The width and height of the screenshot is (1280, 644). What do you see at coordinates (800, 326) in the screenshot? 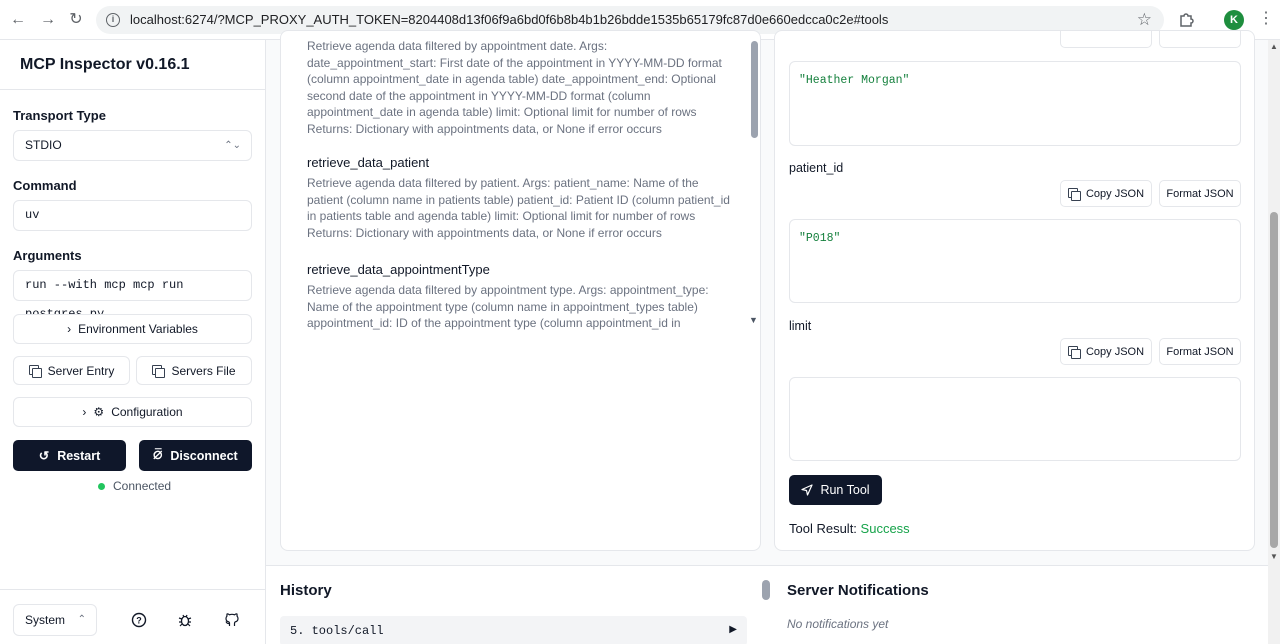
I see `limit-label: limit` at bounding box center [800, 326].